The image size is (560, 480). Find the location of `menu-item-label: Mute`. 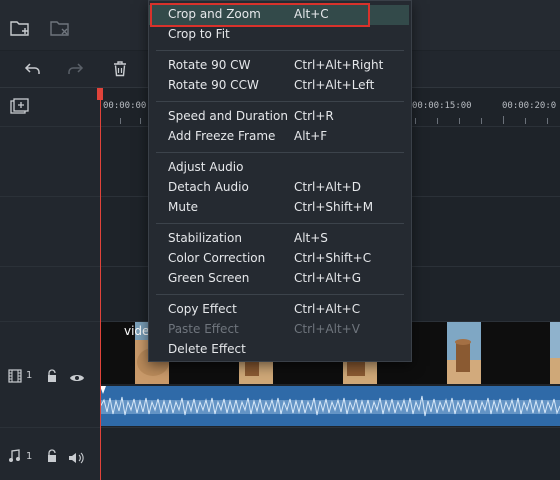

menu-item-label: Mute is located at coordinates (183, 207).